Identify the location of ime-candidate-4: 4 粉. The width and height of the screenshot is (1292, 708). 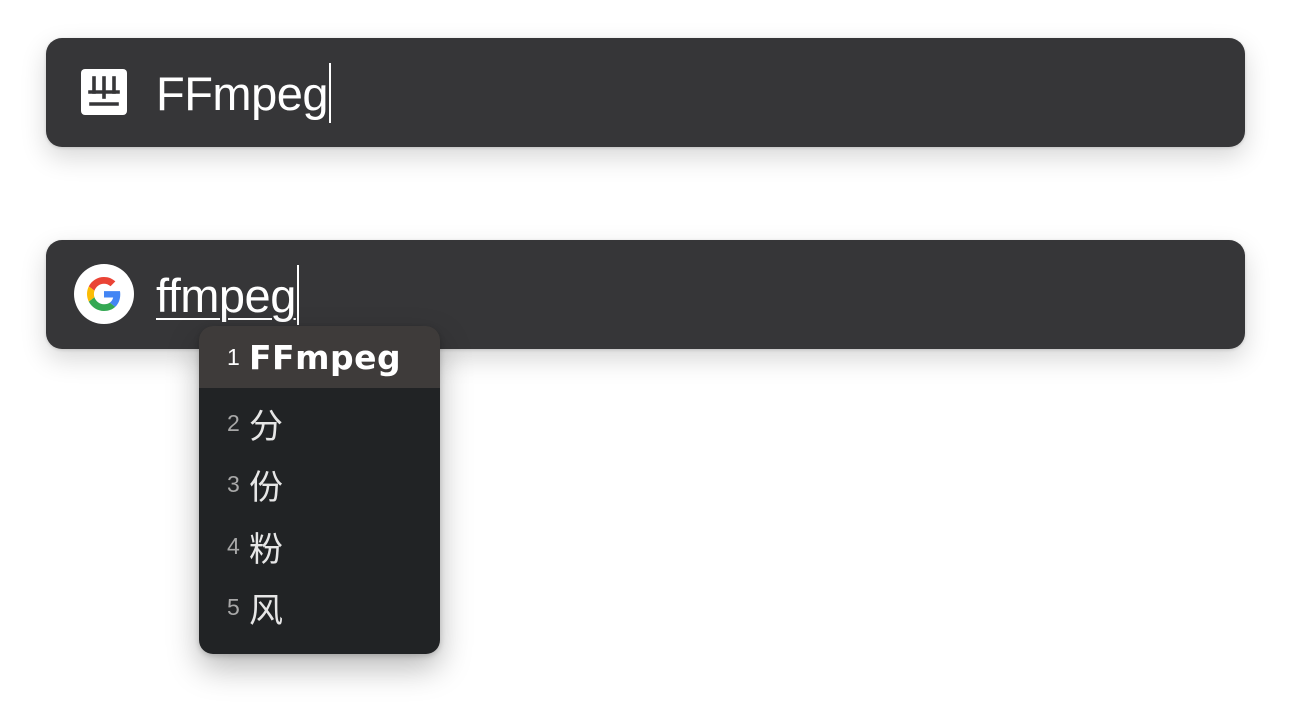
(319, 546).